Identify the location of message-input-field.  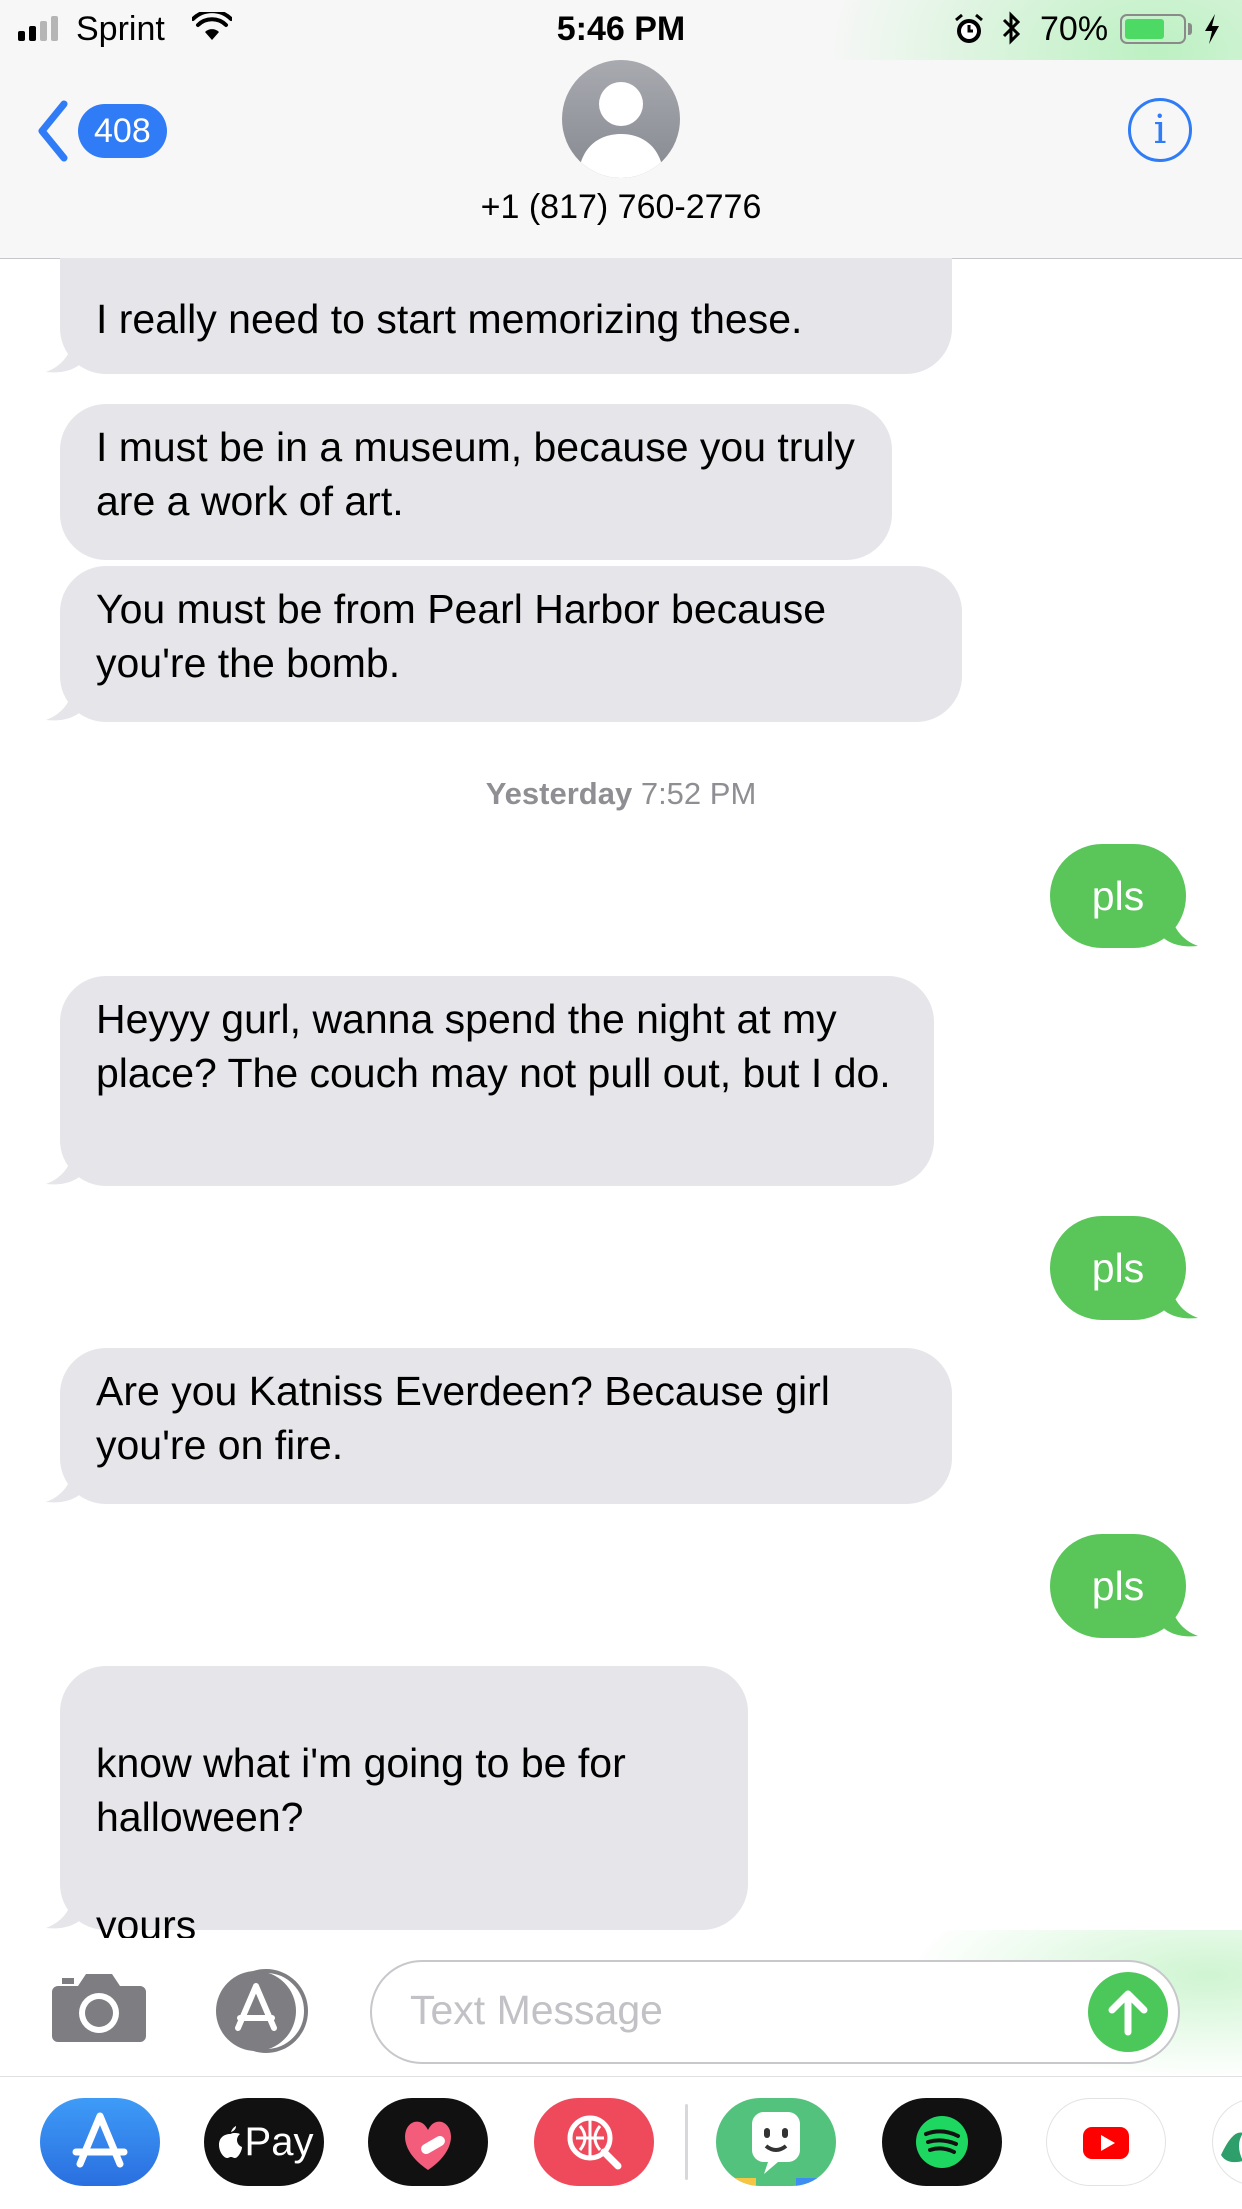
(775, 2012).